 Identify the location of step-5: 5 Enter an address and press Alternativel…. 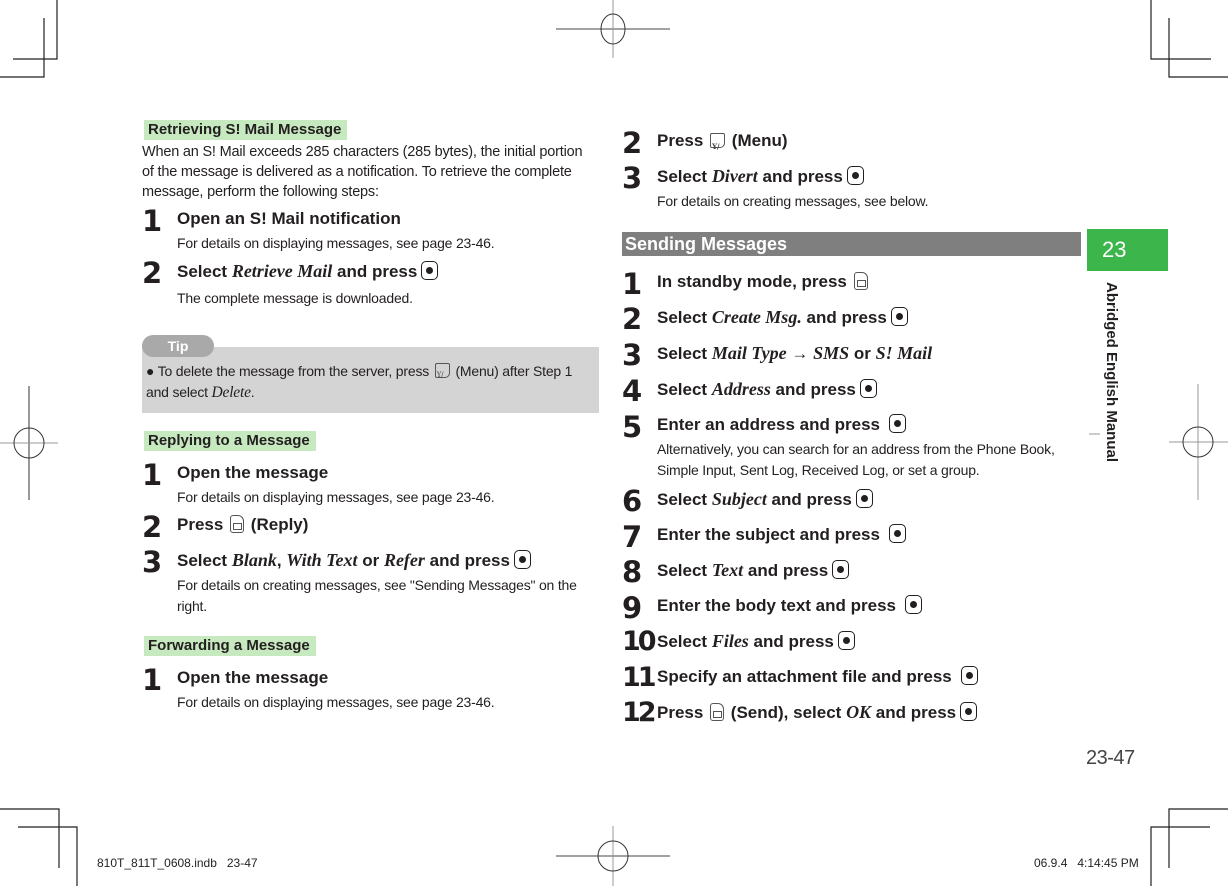
(852, 445).